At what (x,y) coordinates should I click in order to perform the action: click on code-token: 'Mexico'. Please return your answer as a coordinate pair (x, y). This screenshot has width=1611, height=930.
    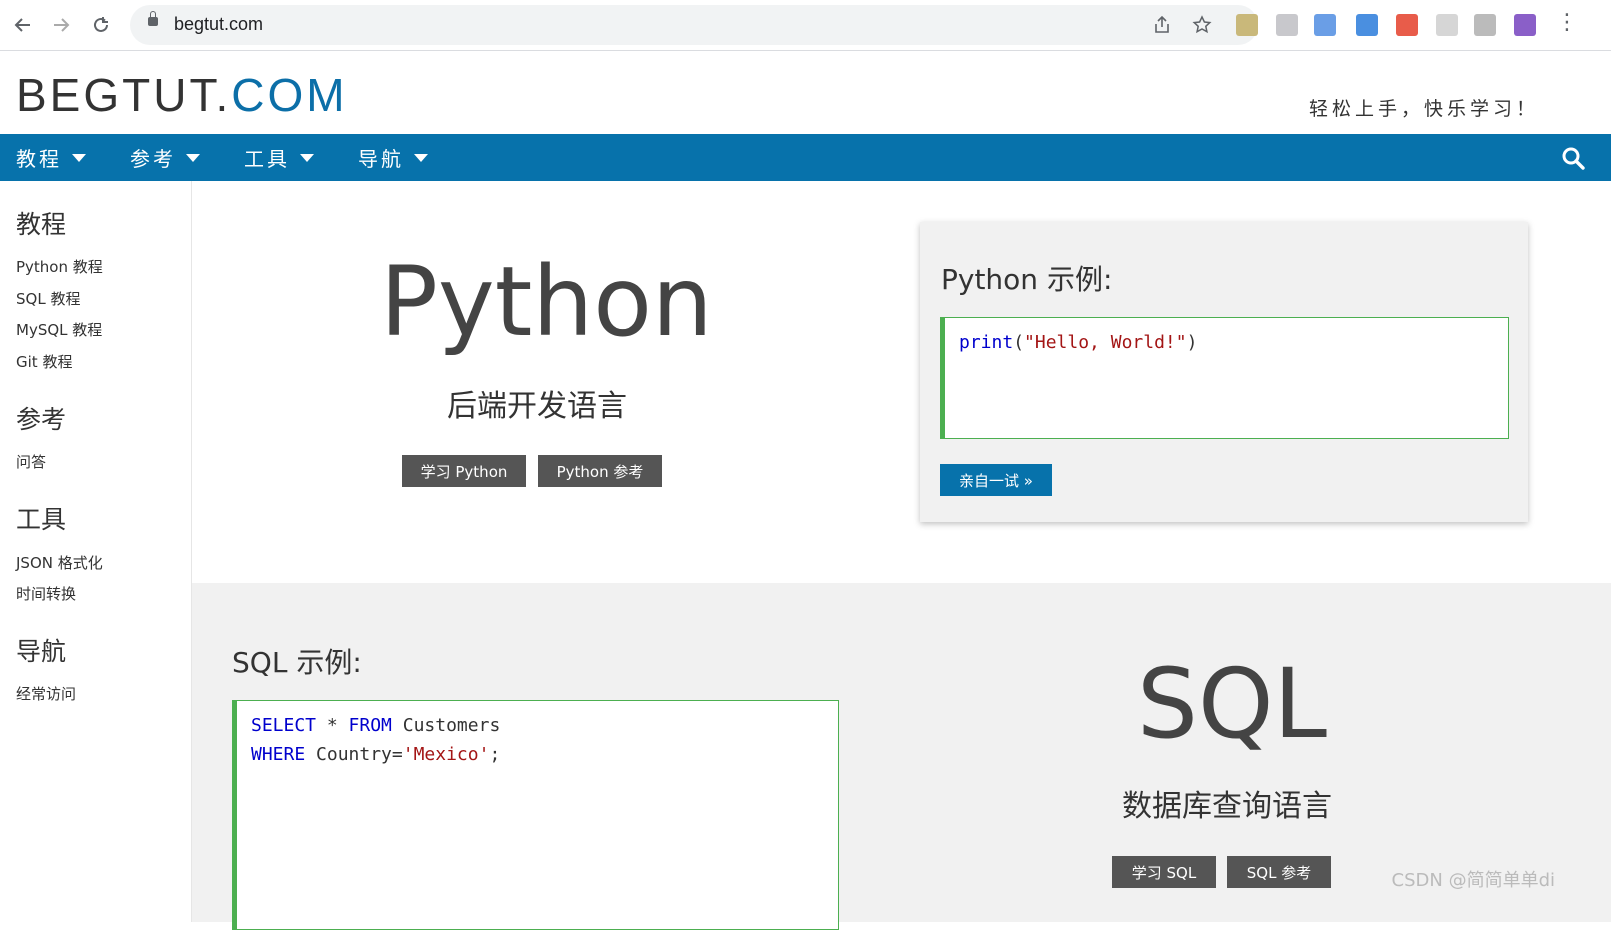
    Looking at the image, I should click on (446, 754).